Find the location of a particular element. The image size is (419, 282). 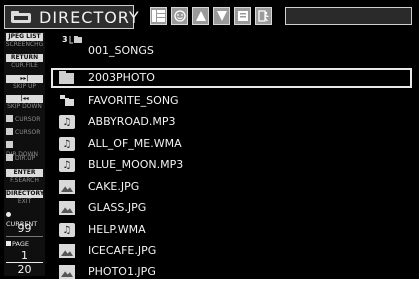

cursor-down-row: CURSOR is located at coordinates (25, 132).